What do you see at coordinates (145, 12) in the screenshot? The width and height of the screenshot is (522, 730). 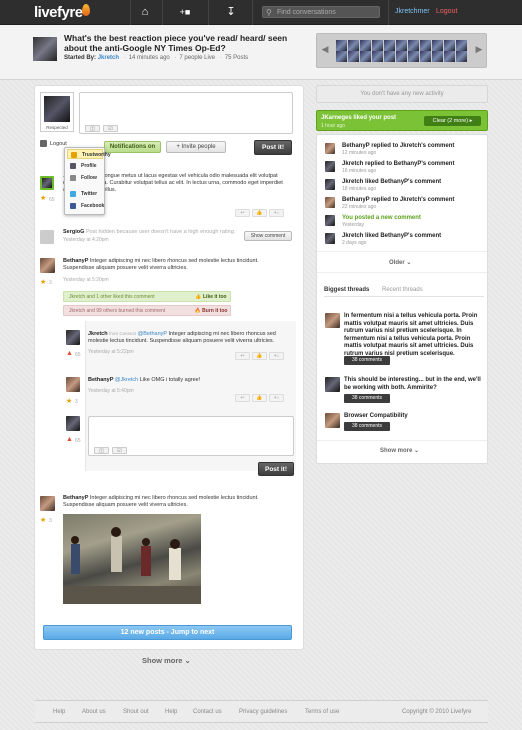 I see `home-icon: ⌂` at bounding box center [145, 12].